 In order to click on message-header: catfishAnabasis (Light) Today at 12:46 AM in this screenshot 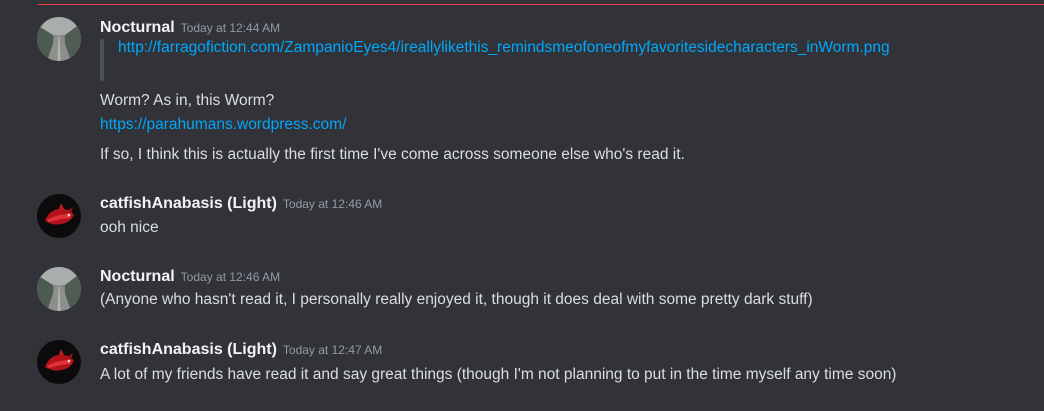, I will do `click(241, 204)`.